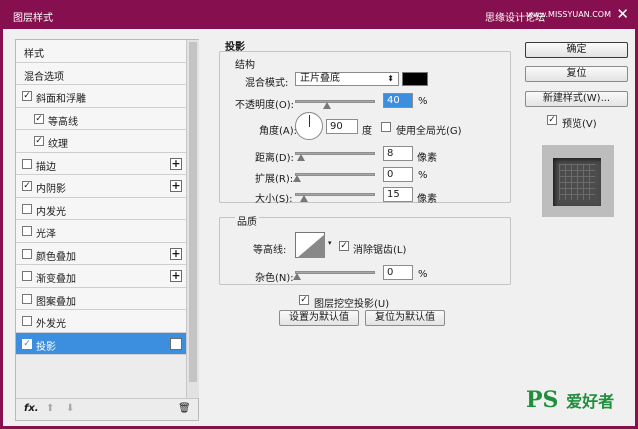 Image resolution: width=638 pixels, height=429 pixels. What do you see at coordinates (46, 347) in the screenshot?
I see `sidebar-item-label: 投影` at bounding box center [46, 347].